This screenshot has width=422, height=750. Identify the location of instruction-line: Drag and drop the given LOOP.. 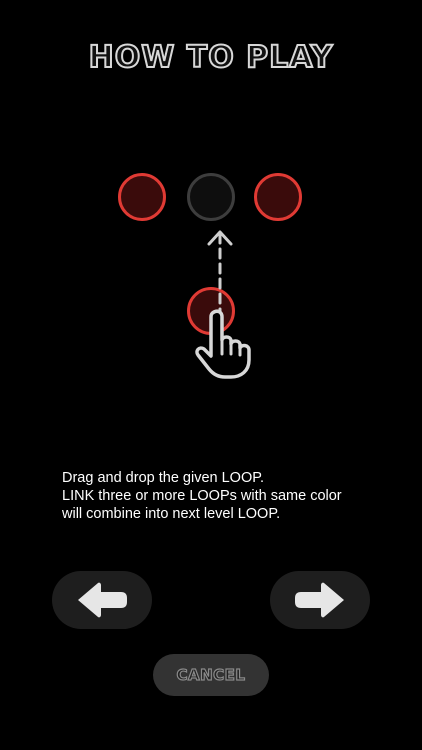
(163, 478).